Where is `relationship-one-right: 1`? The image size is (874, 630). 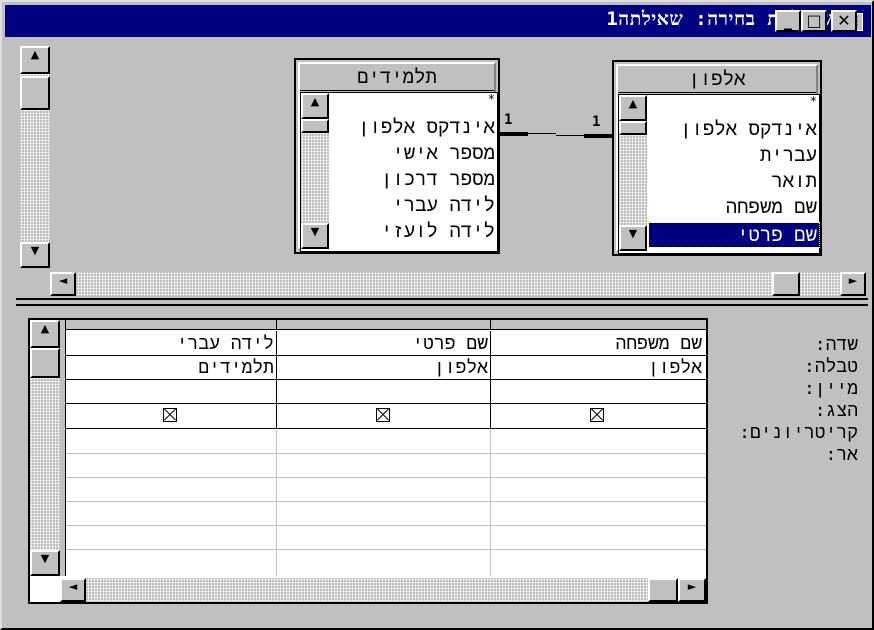
relationship-one-right: 1 is located at coordinates (596, 122).